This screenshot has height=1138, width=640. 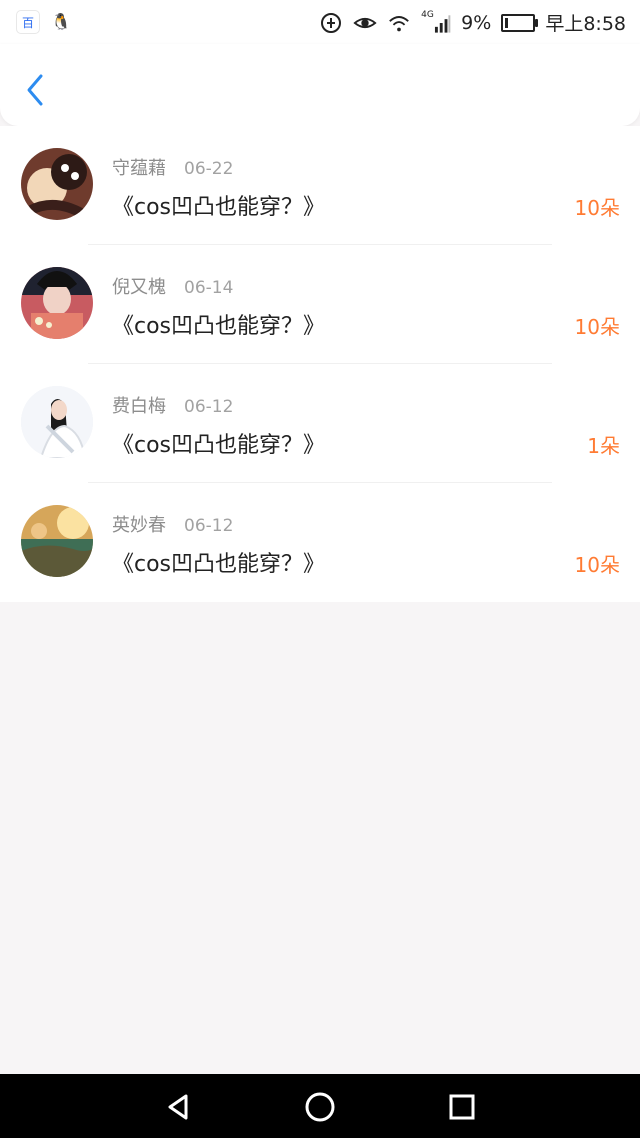 What do you see at coordinates (320, 185) in the screenshot?
I see `list-item: 守蕴藉 06-22 《cos凹凸也能穿？》 10朵` at bounding box center [320, 185].